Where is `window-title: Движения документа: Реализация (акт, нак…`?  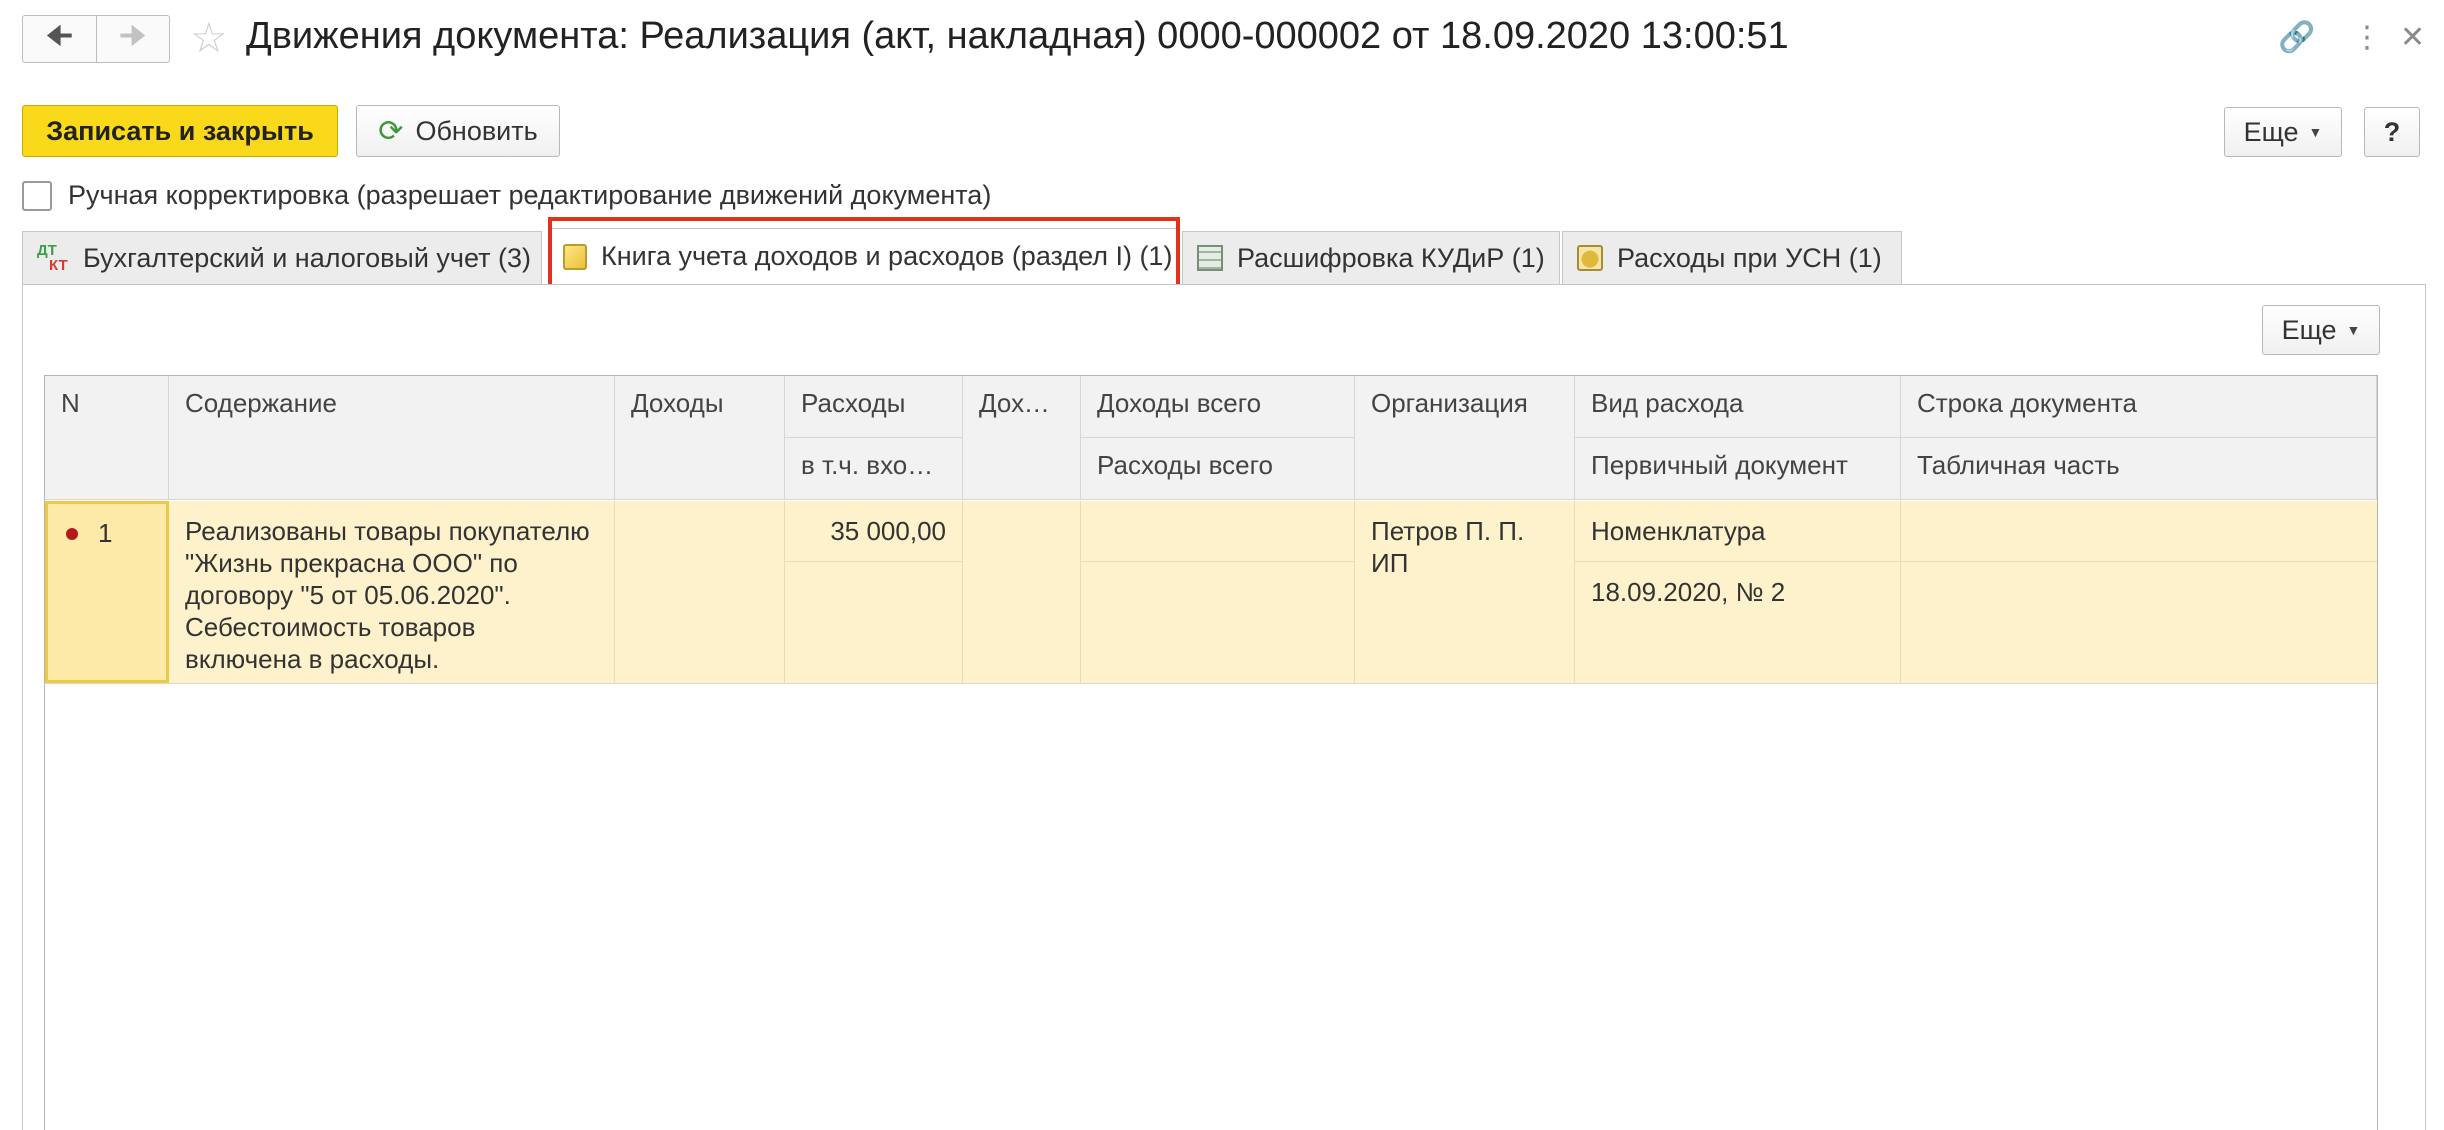 window-title: Движения документа: Реализация (акт, нак… is located at coordinates (1017, 36).